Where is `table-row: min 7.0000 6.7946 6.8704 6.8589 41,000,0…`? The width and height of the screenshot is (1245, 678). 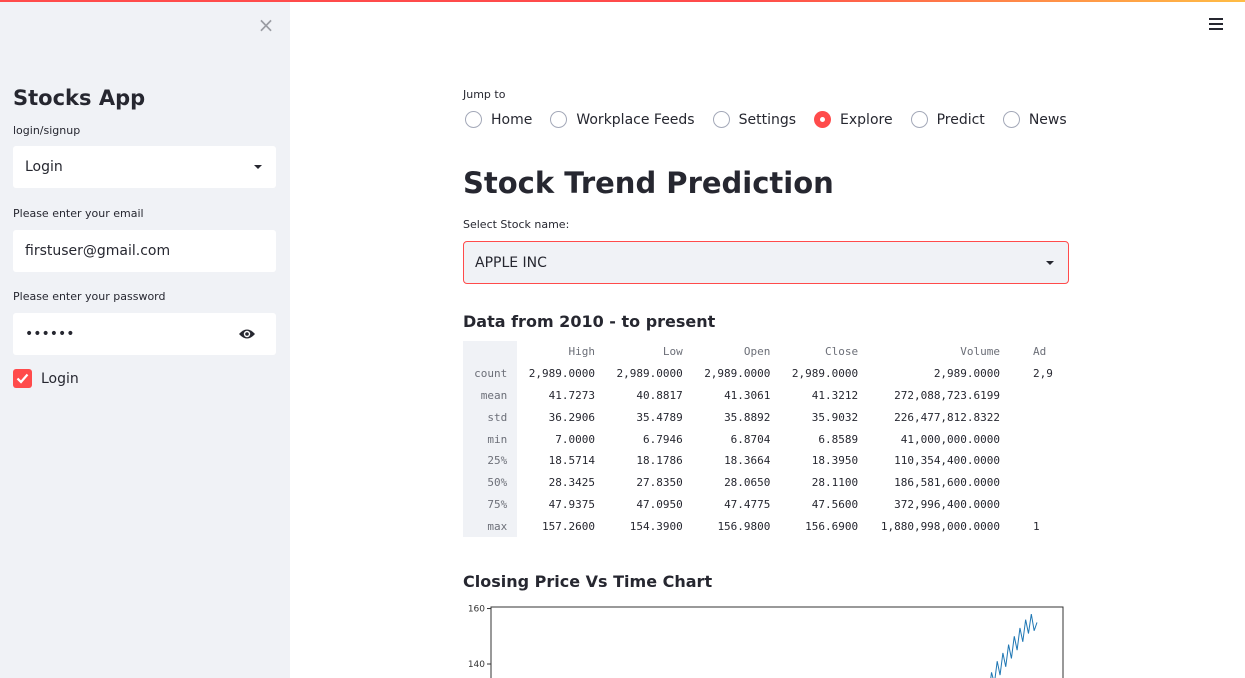 table-row: min 7.0000 6.7946 6.8704 6.8589 41,000,0… is located at coordinates (763, 439).